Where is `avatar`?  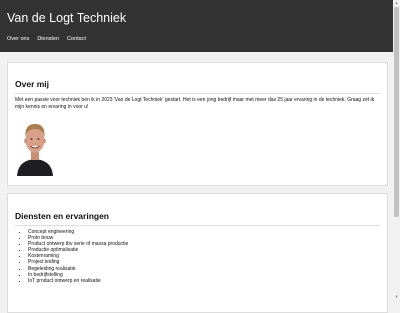
avatar is located at coordinates (35, 147).